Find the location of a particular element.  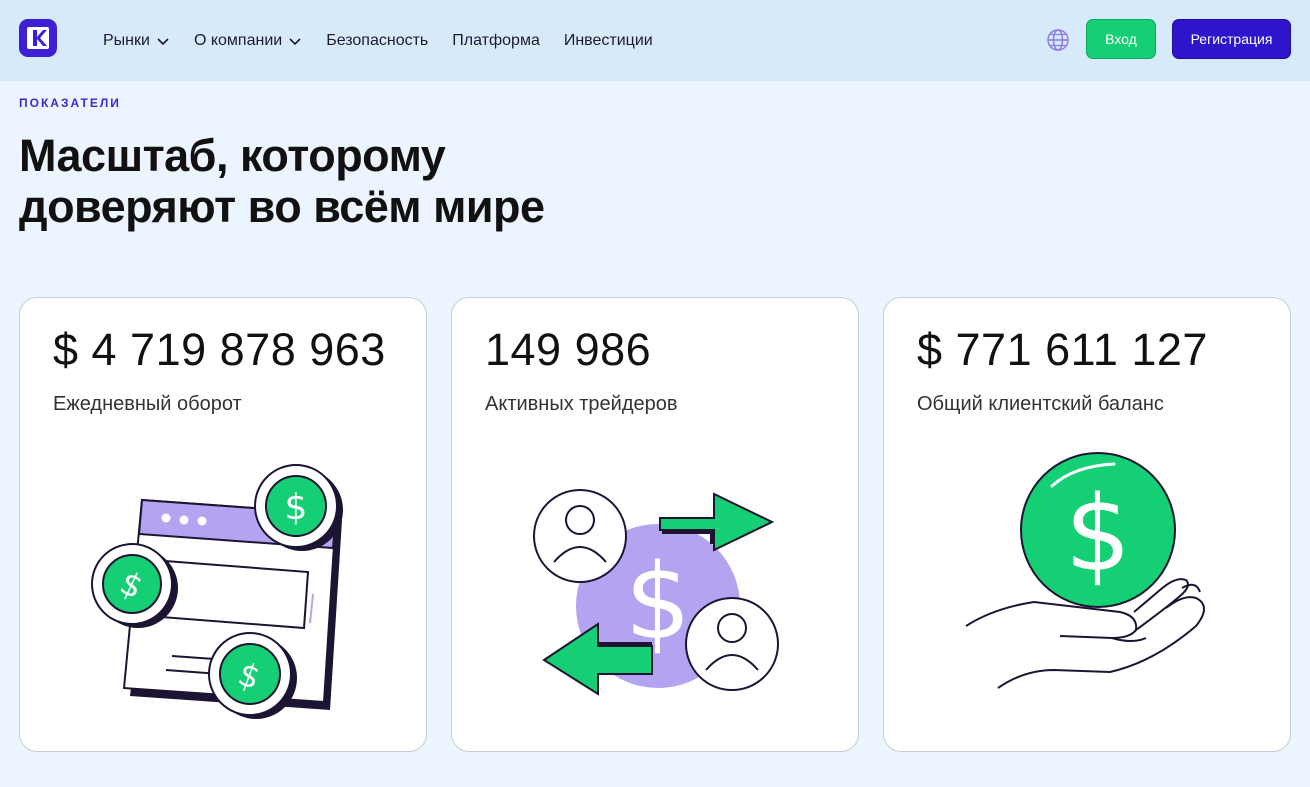

nav-item-about: О компании is located at coordinates (248, 41).